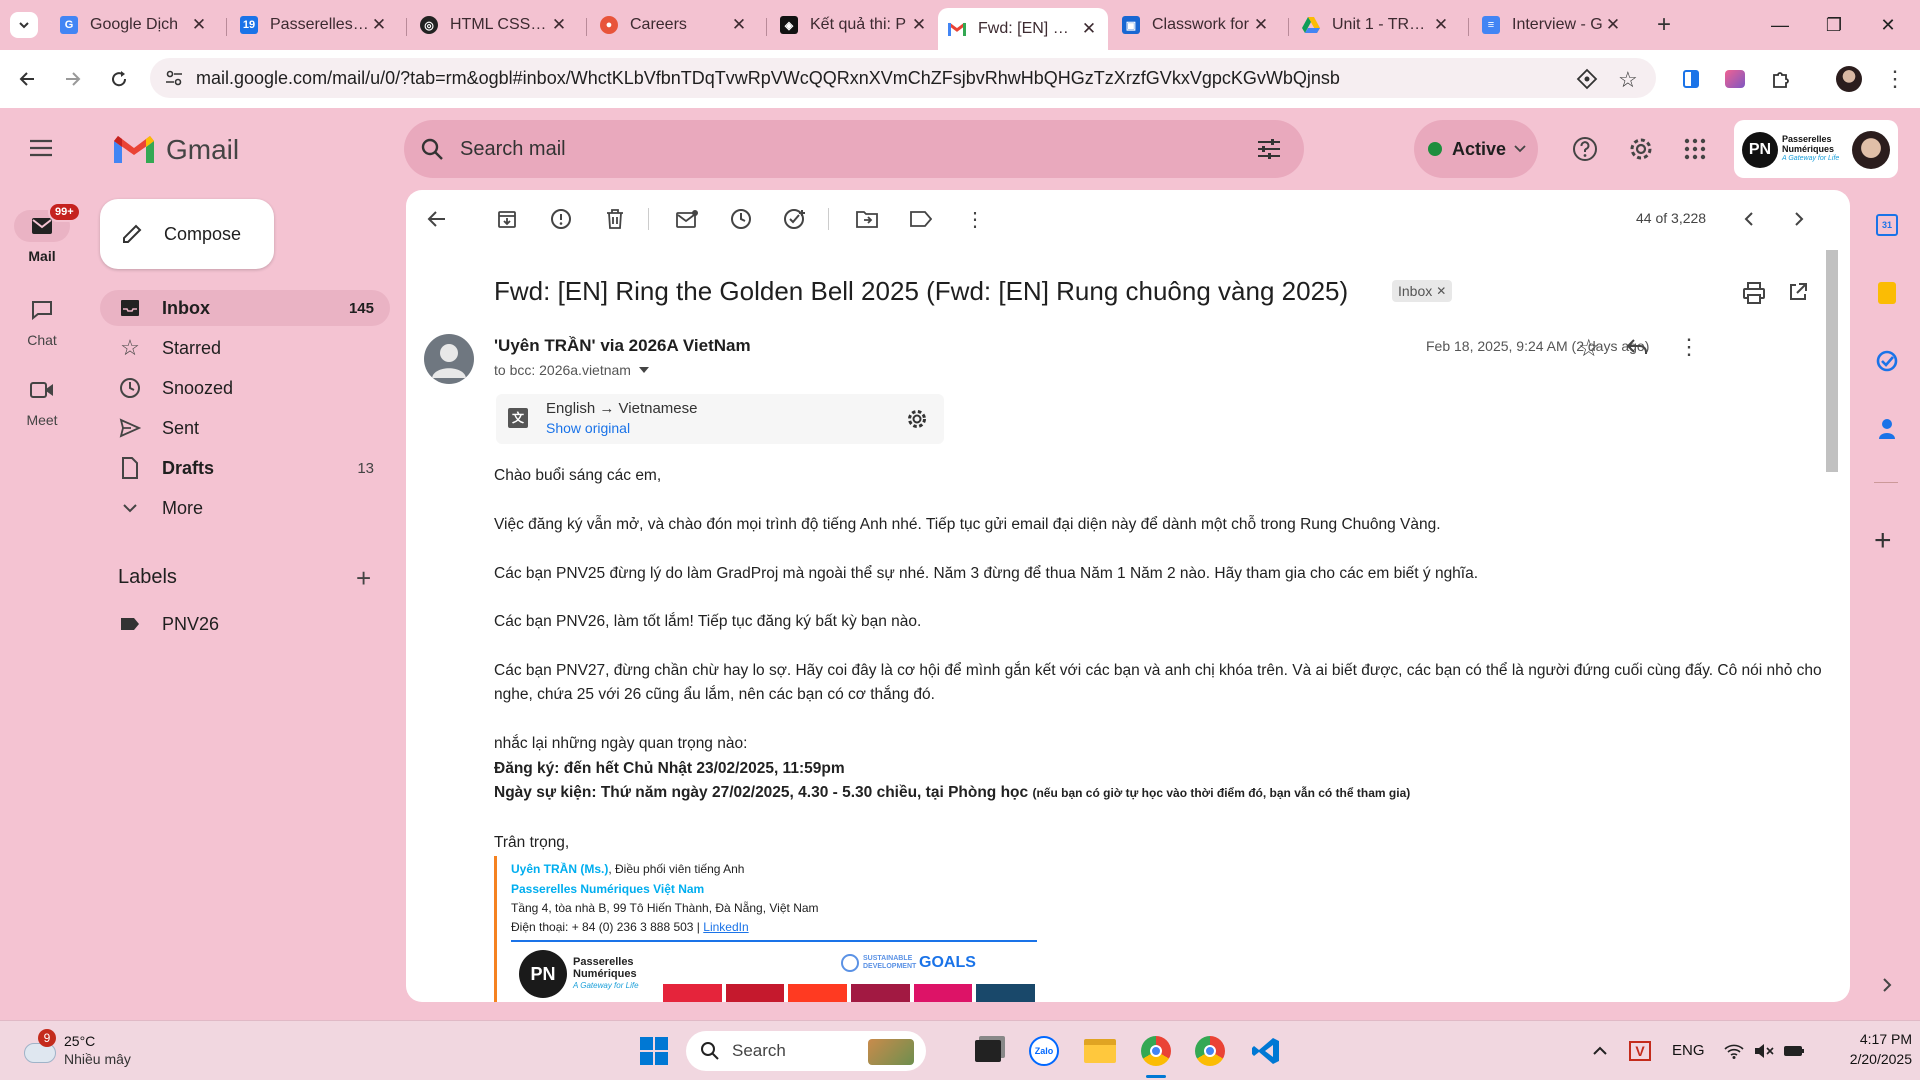  Describe the element at coordinates (245, 624) in the screenshot. I see `label-pnv26: PNV26` at that location.